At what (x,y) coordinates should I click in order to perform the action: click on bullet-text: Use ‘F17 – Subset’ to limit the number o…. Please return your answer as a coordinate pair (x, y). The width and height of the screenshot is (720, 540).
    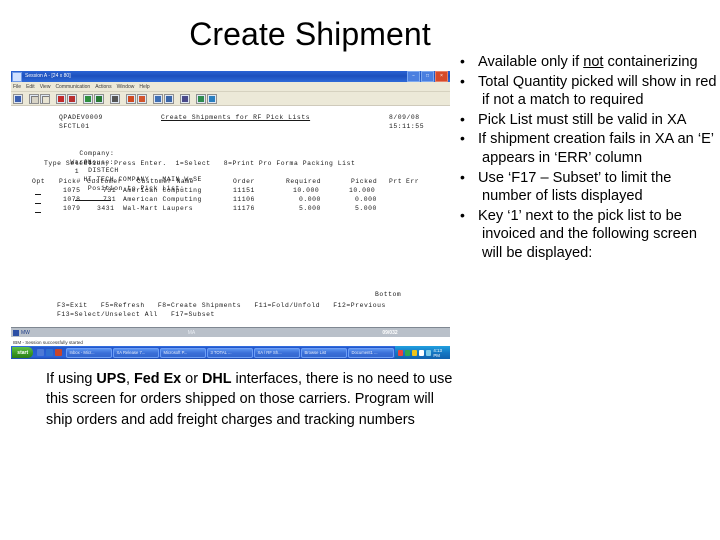
    Looking at the image, I should click on (575, 187).